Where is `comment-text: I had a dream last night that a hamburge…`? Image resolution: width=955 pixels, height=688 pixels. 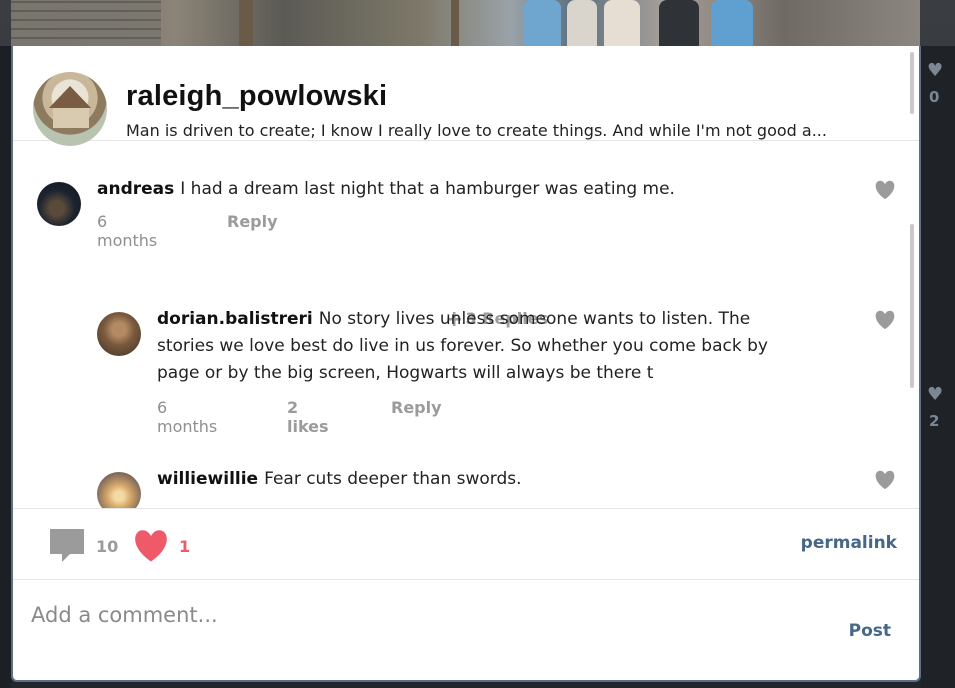
comment-text: I had a dream last night that a hamburge… is located at coordinates (427, 189).